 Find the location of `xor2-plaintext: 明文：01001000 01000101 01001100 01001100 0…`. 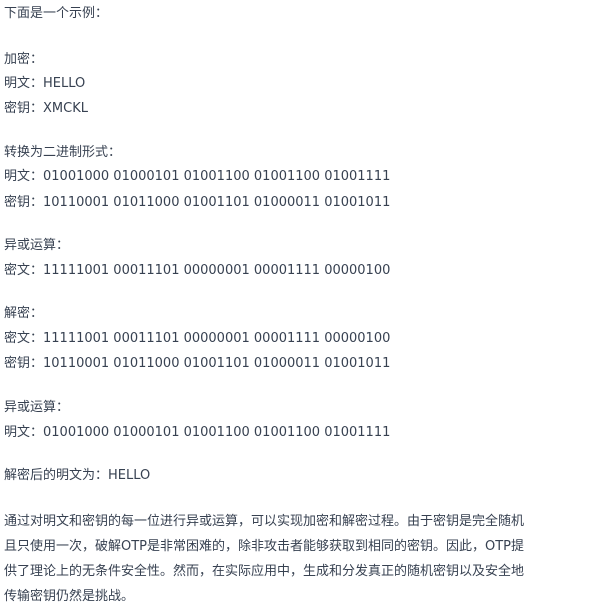

xor2-plaintext: 明文：01001000 01000101 01001100 01001100 0… is located at coordinates (197, 432).